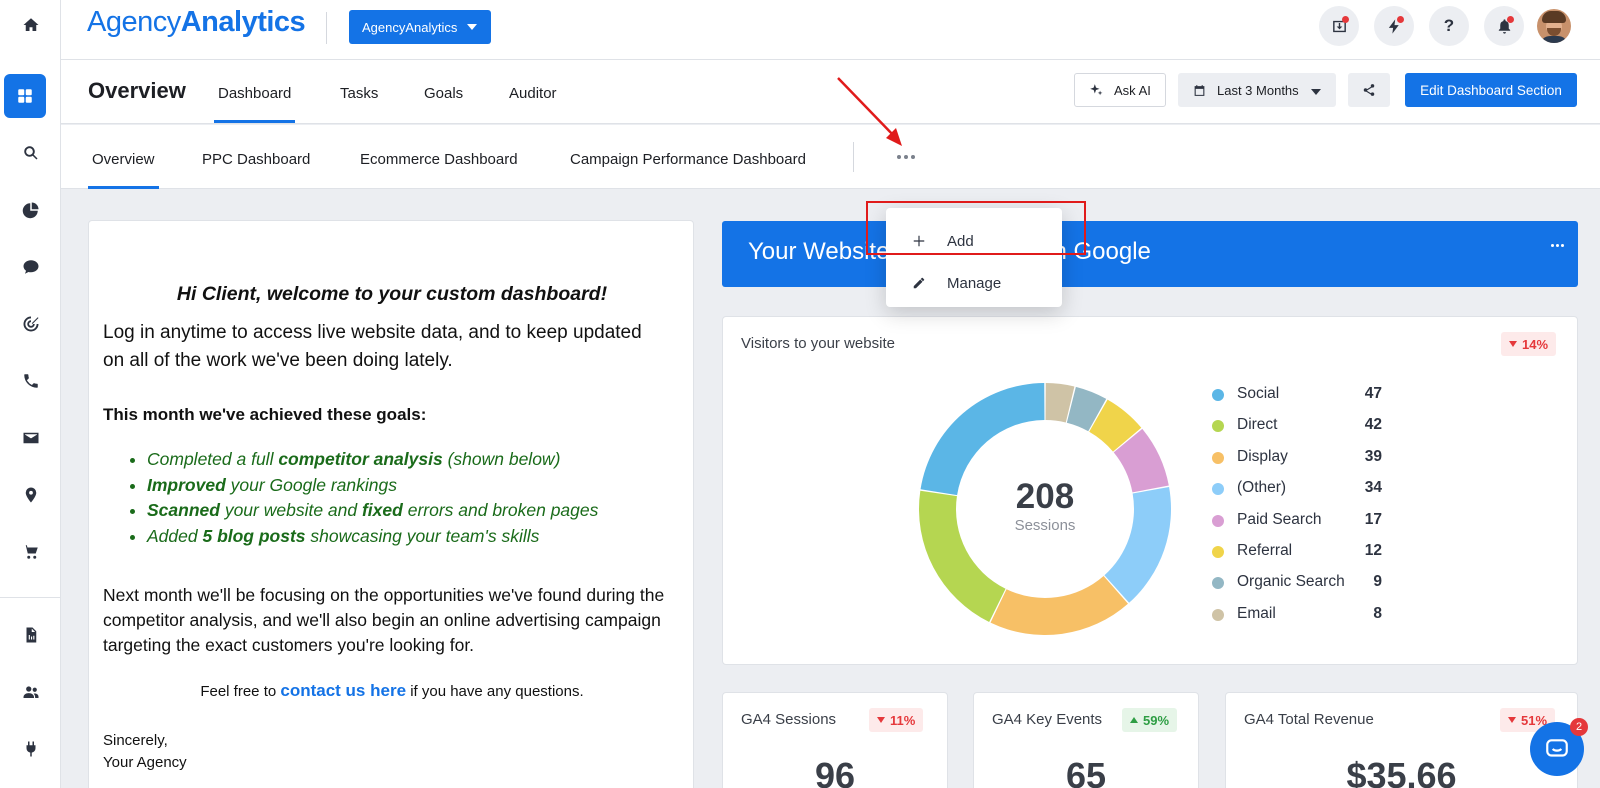 This screenshot has width=1600, height=788. I want to click on tab-auditor: Auditor, so click(533, 93).